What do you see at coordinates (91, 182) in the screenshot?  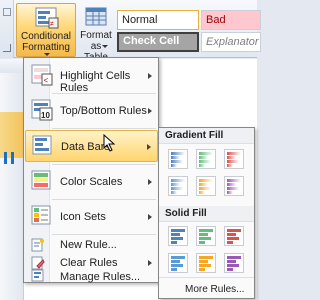 I see `menu-item-color-scales: Color Scales` at bounding box center [91, 182].